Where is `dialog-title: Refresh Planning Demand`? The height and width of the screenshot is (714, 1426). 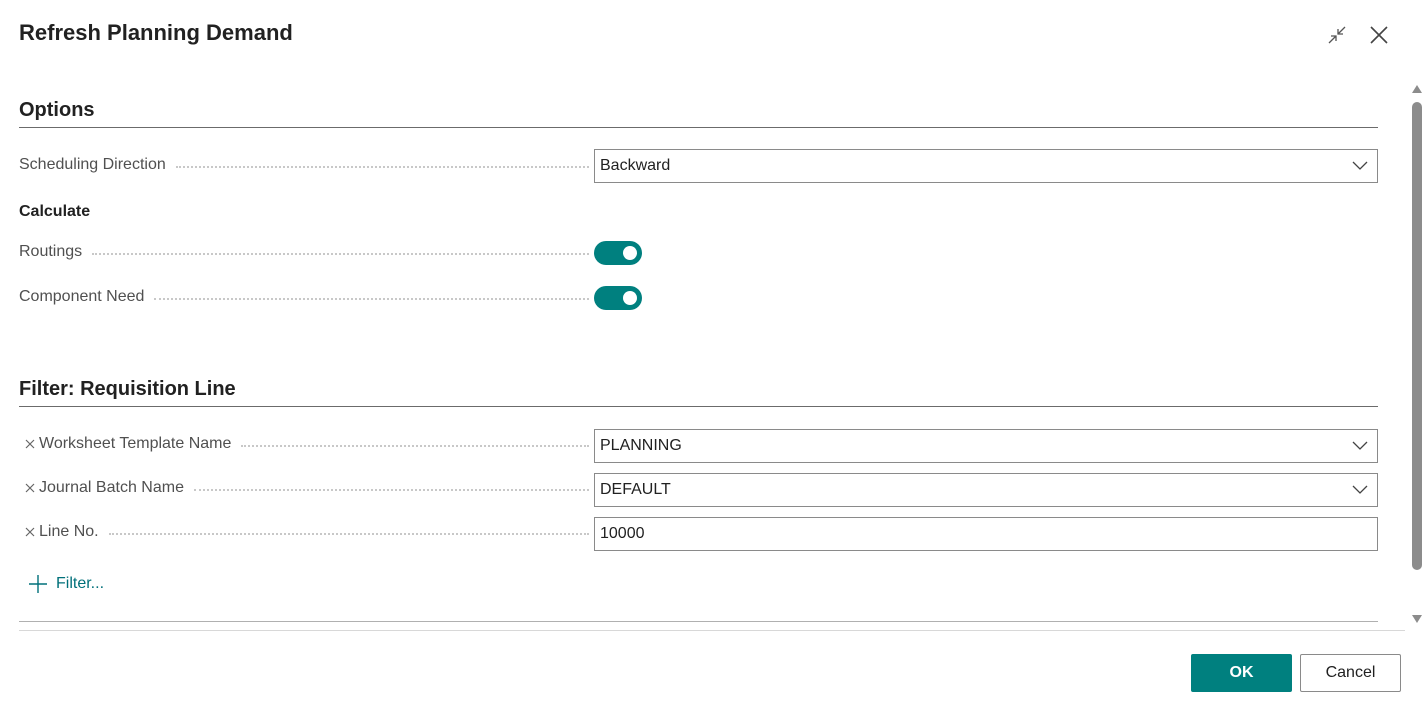 dialog-title: Refresh Planning Demand is located at coordinates (156, 32).